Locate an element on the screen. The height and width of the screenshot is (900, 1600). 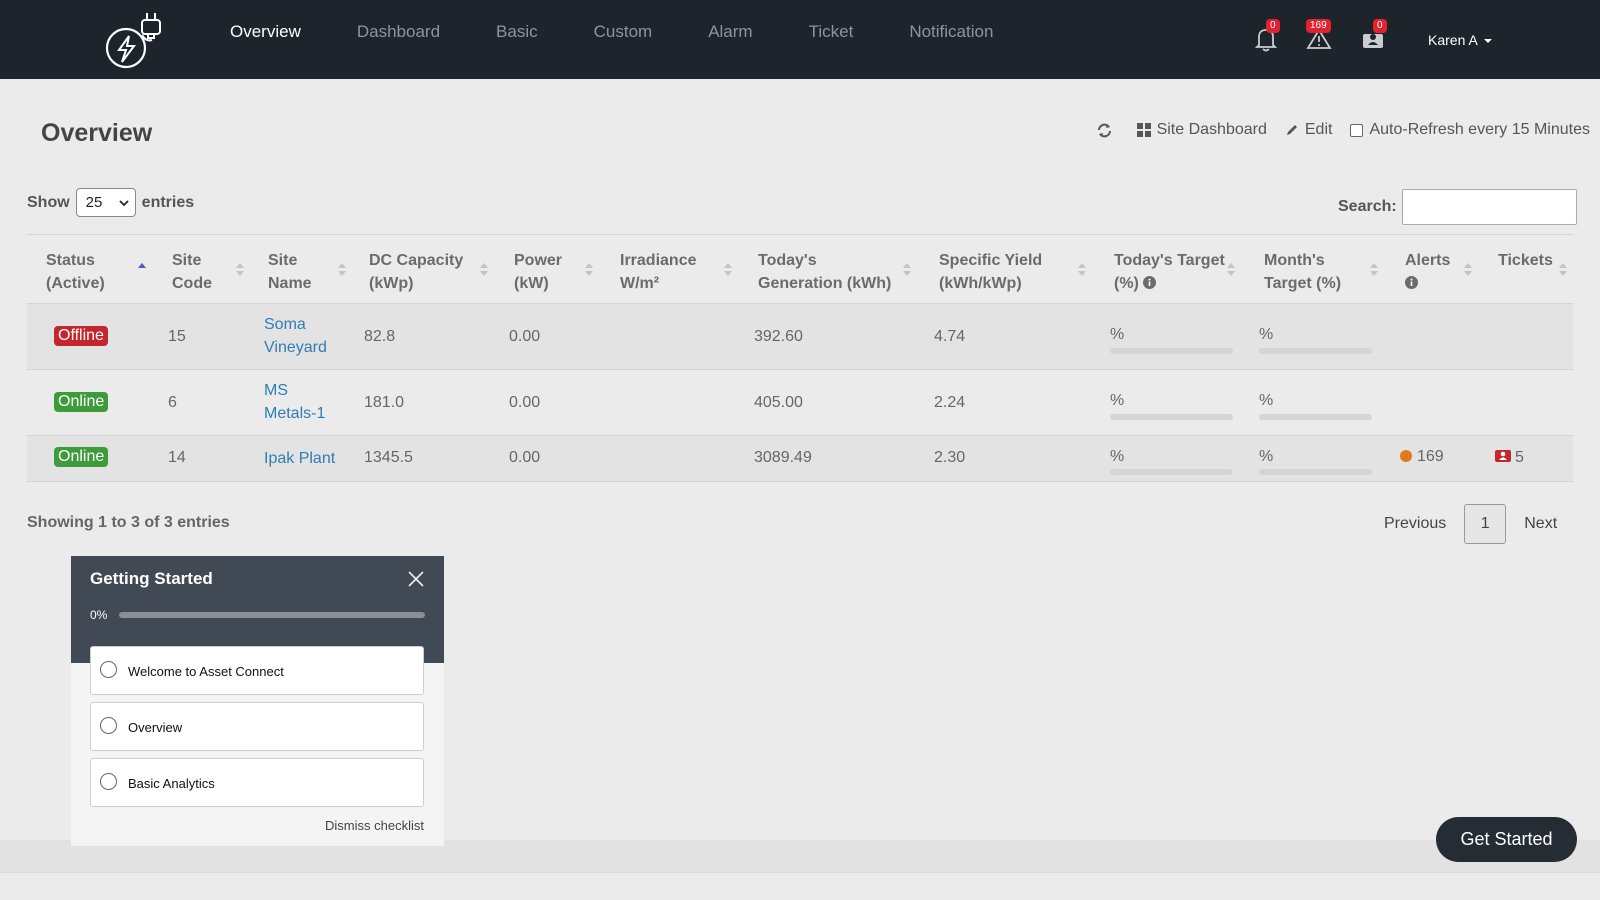
checklist-item-welcome: Welcome to Asset Connect is located at coordinates (257, 670).